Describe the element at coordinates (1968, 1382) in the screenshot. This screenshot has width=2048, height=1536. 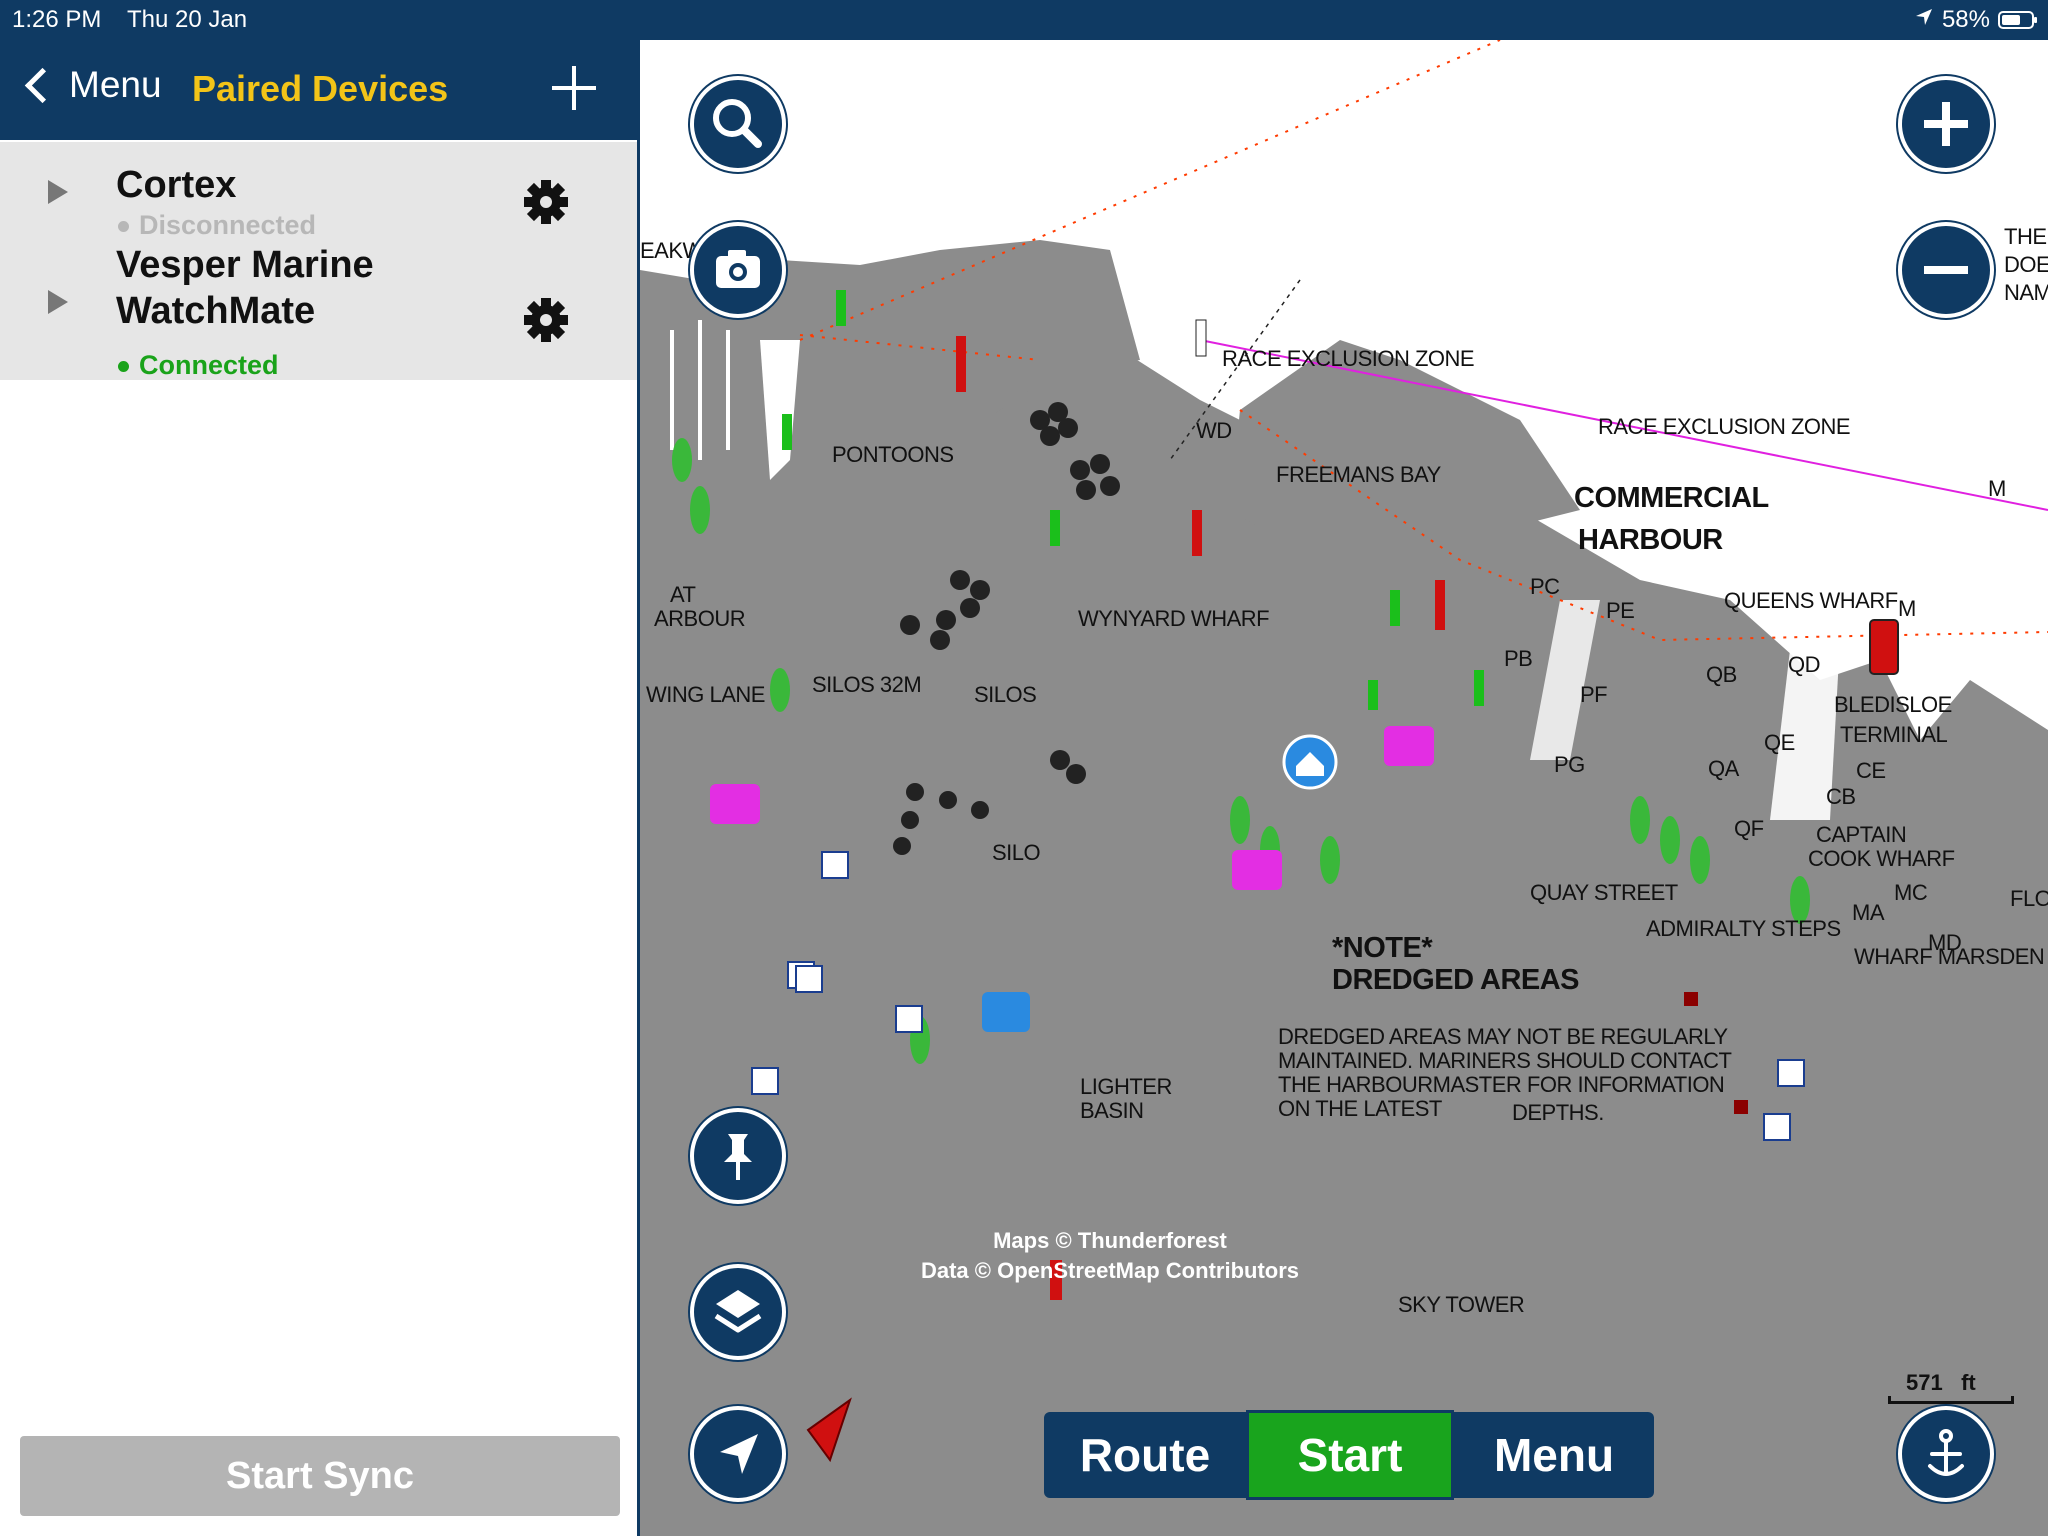
I see `scale-unit: ft` at that location.